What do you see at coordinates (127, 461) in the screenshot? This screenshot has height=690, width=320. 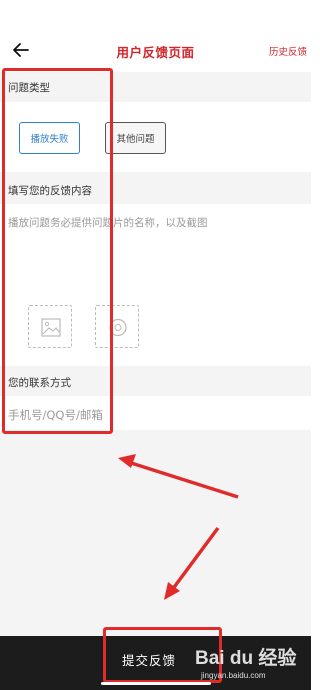 I see `annotation-arrow-upper-head` at bounding box center [127, 461].